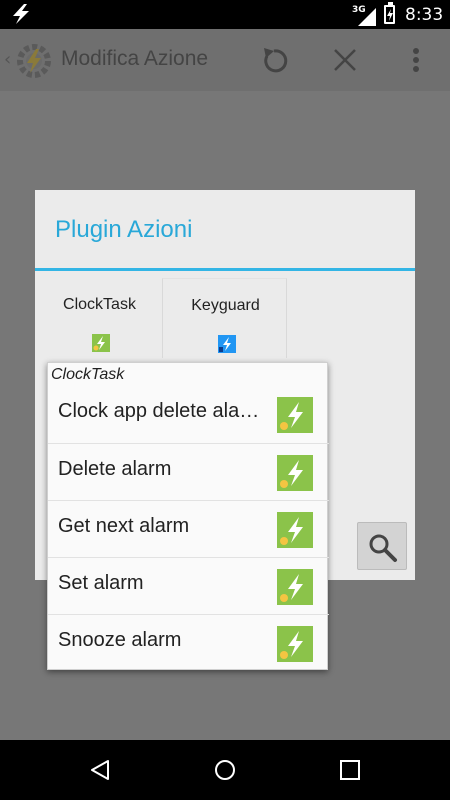 The image size is (450, 800). I want to click on dialog-title: Plugin Azioni, so click(124, 229).